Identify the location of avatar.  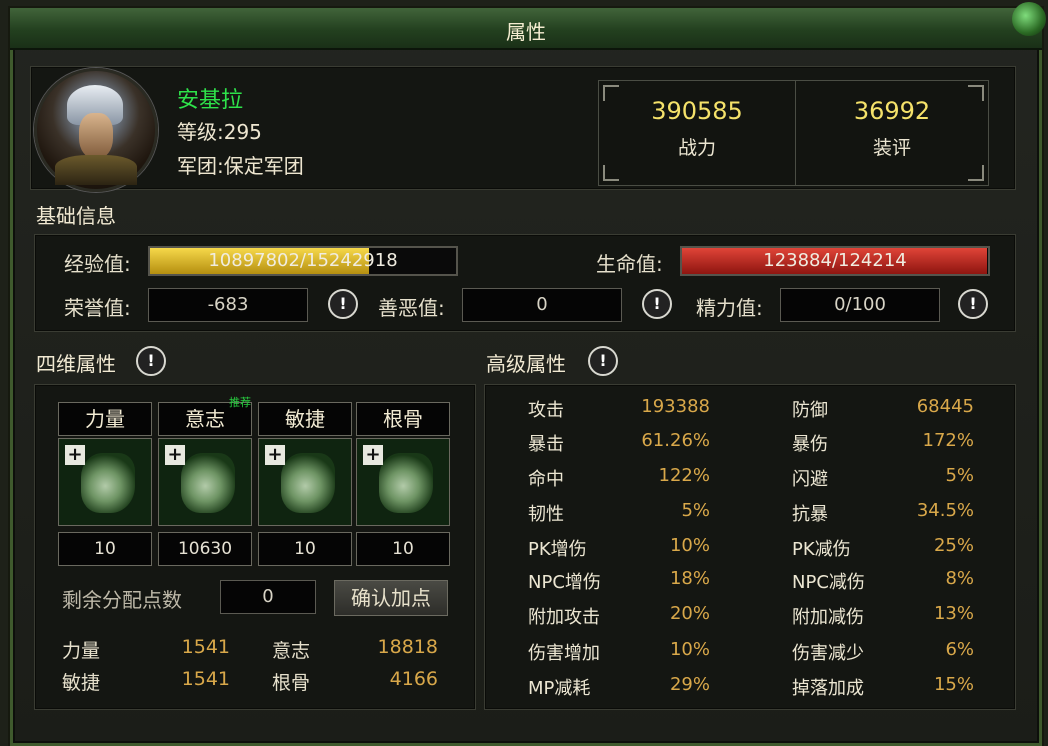
(96, 130).